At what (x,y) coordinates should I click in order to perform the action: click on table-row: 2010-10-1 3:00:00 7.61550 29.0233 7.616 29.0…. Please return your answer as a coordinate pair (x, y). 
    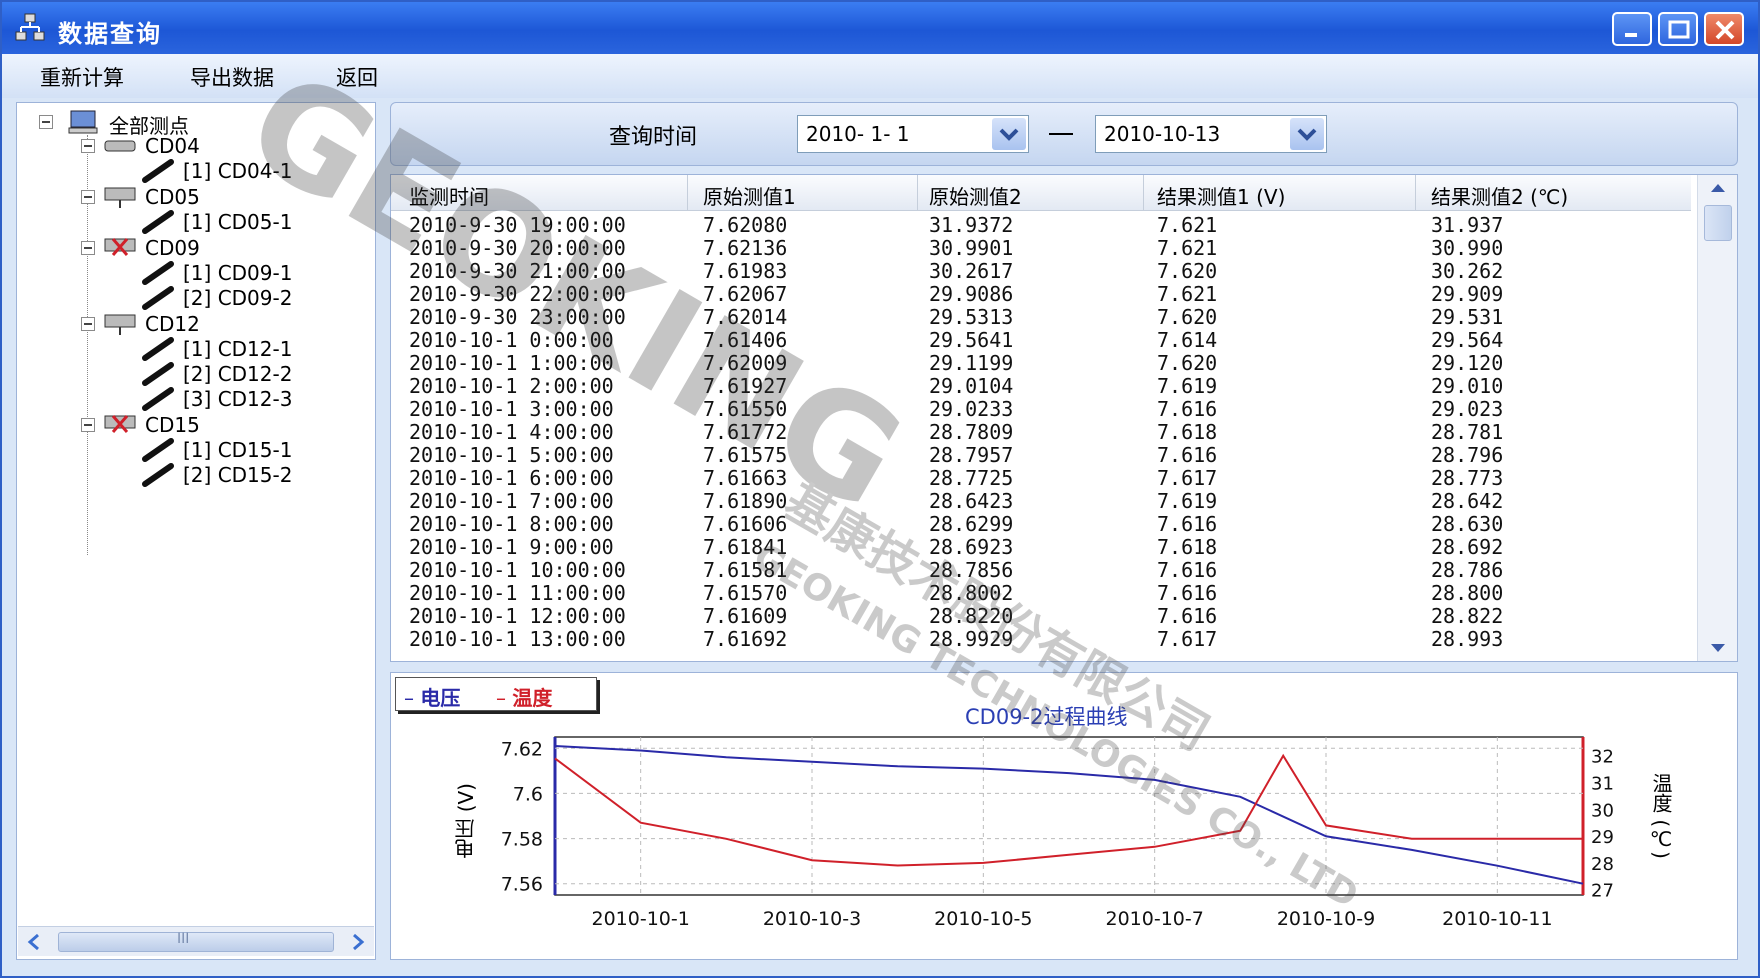
    Looking at the image, I should click on (1041, 409).